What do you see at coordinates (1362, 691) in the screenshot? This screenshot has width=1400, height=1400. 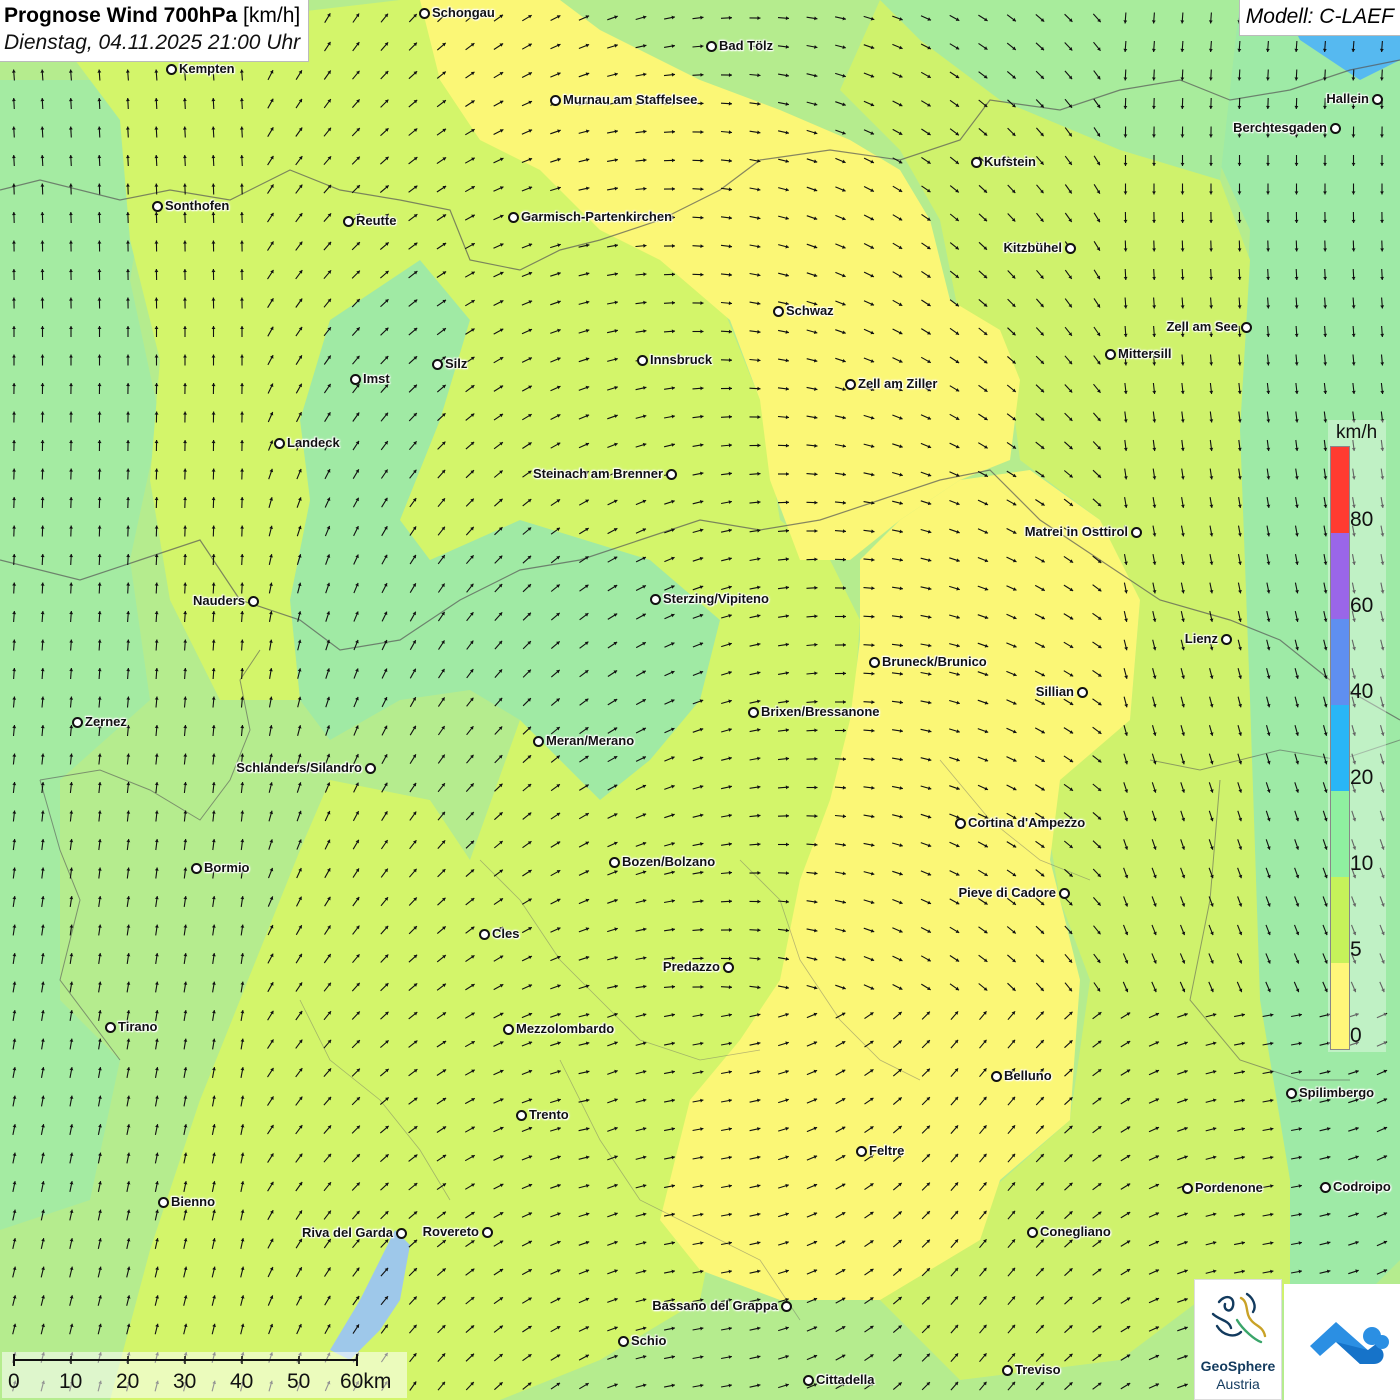 I see `legend-tick-label: 40` at bounding box center [1362, 691].